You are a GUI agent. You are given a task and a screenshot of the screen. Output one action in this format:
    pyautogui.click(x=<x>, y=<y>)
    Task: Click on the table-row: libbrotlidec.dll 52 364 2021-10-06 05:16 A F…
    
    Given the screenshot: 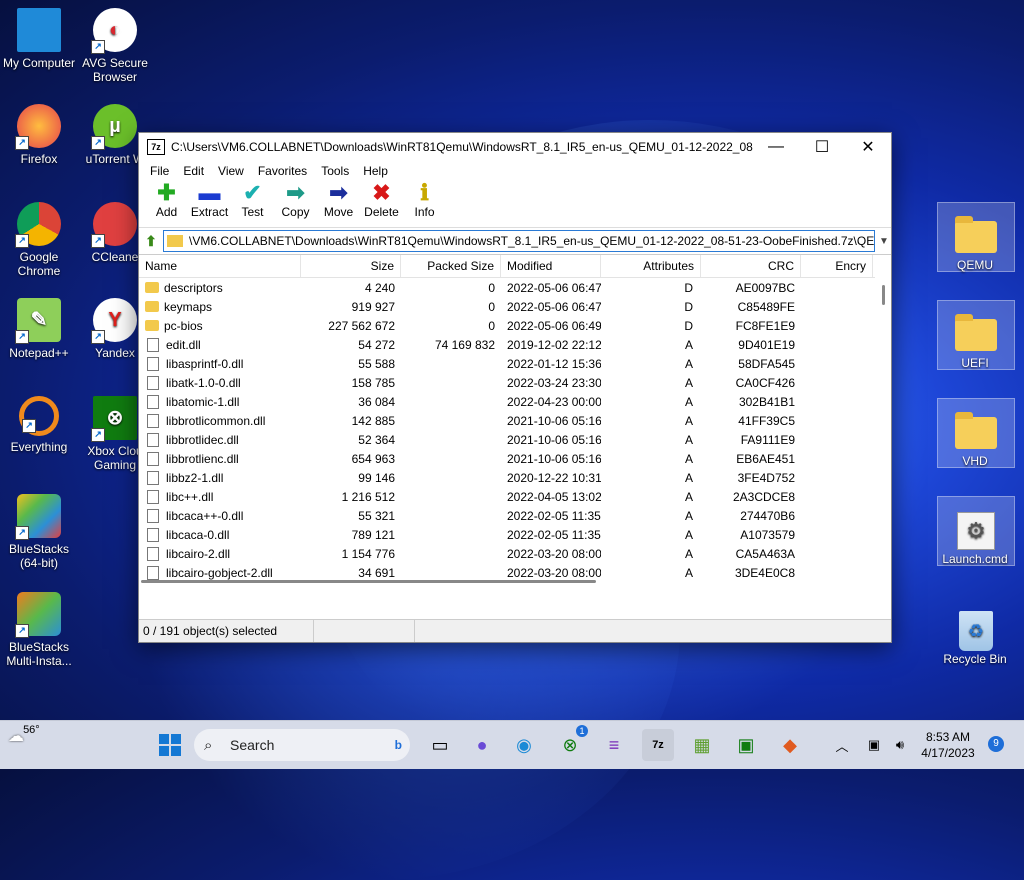 What is the action you would take?
    pyautogui.click(x=515, y=439)
    